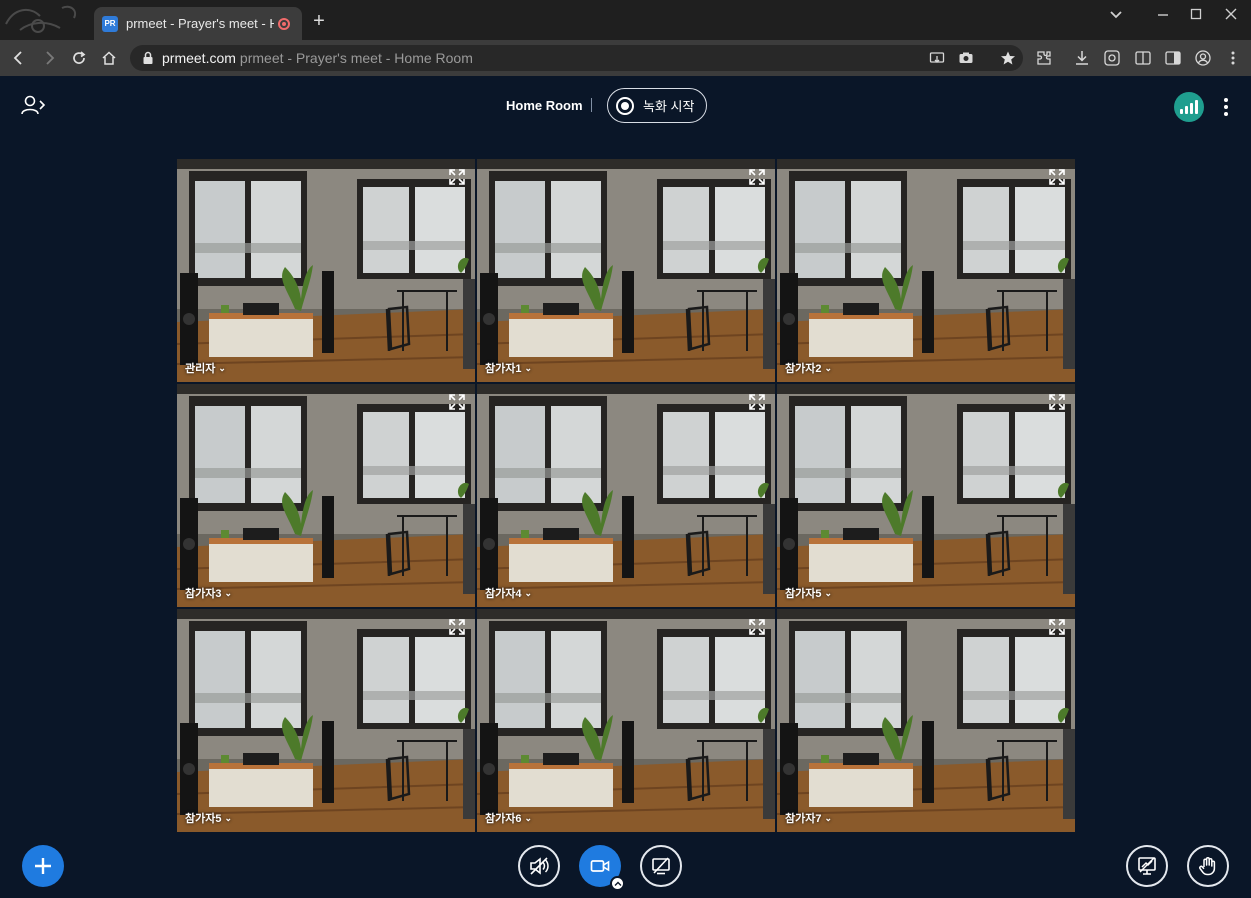 The width and height of the screenshot is (1251, 898). Describe the element at coordinates (356, 58) in the screenshot. I see `url-page-title: prmeet - Prayer's meet - Home Room` at that location.